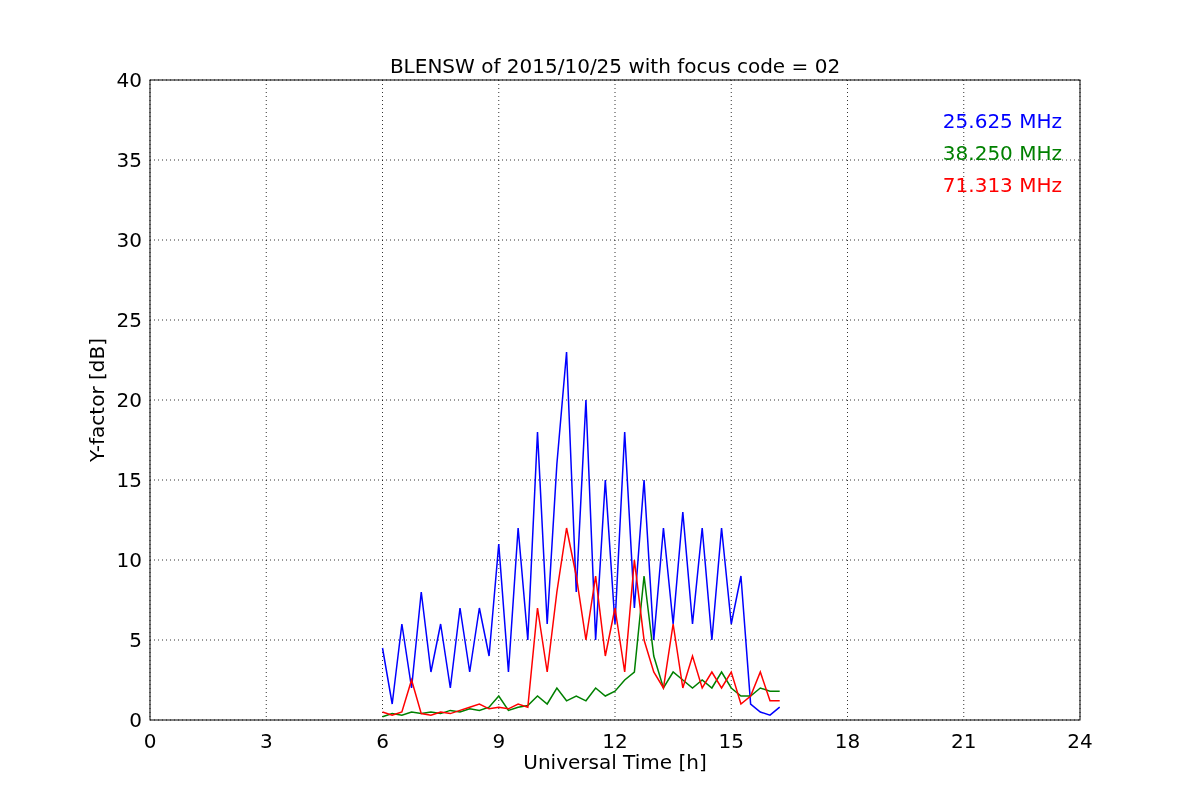 This screenshot has width=1200, height=800. Describe the element at coordinates (964, 741) in the screenshot. I see `x-tick-label: 21` at that location.